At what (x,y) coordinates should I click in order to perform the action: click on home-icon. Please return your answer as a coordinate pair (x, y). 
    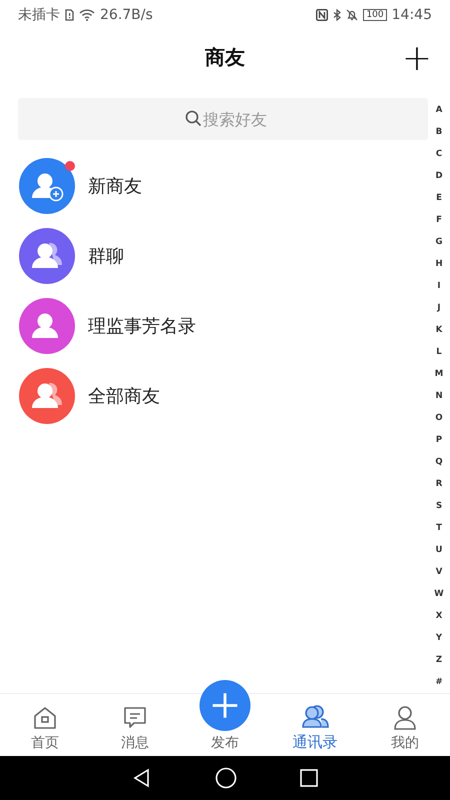
    Looking at the image, I should click on (45, 718).